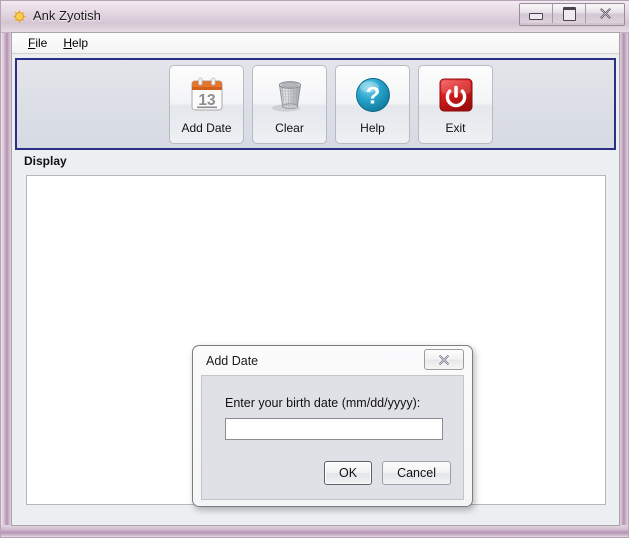  What do you see at coordinates (206, 128) in the screenshot?
I see `add-date-label: Add Date` at bounding box center [206, 128].